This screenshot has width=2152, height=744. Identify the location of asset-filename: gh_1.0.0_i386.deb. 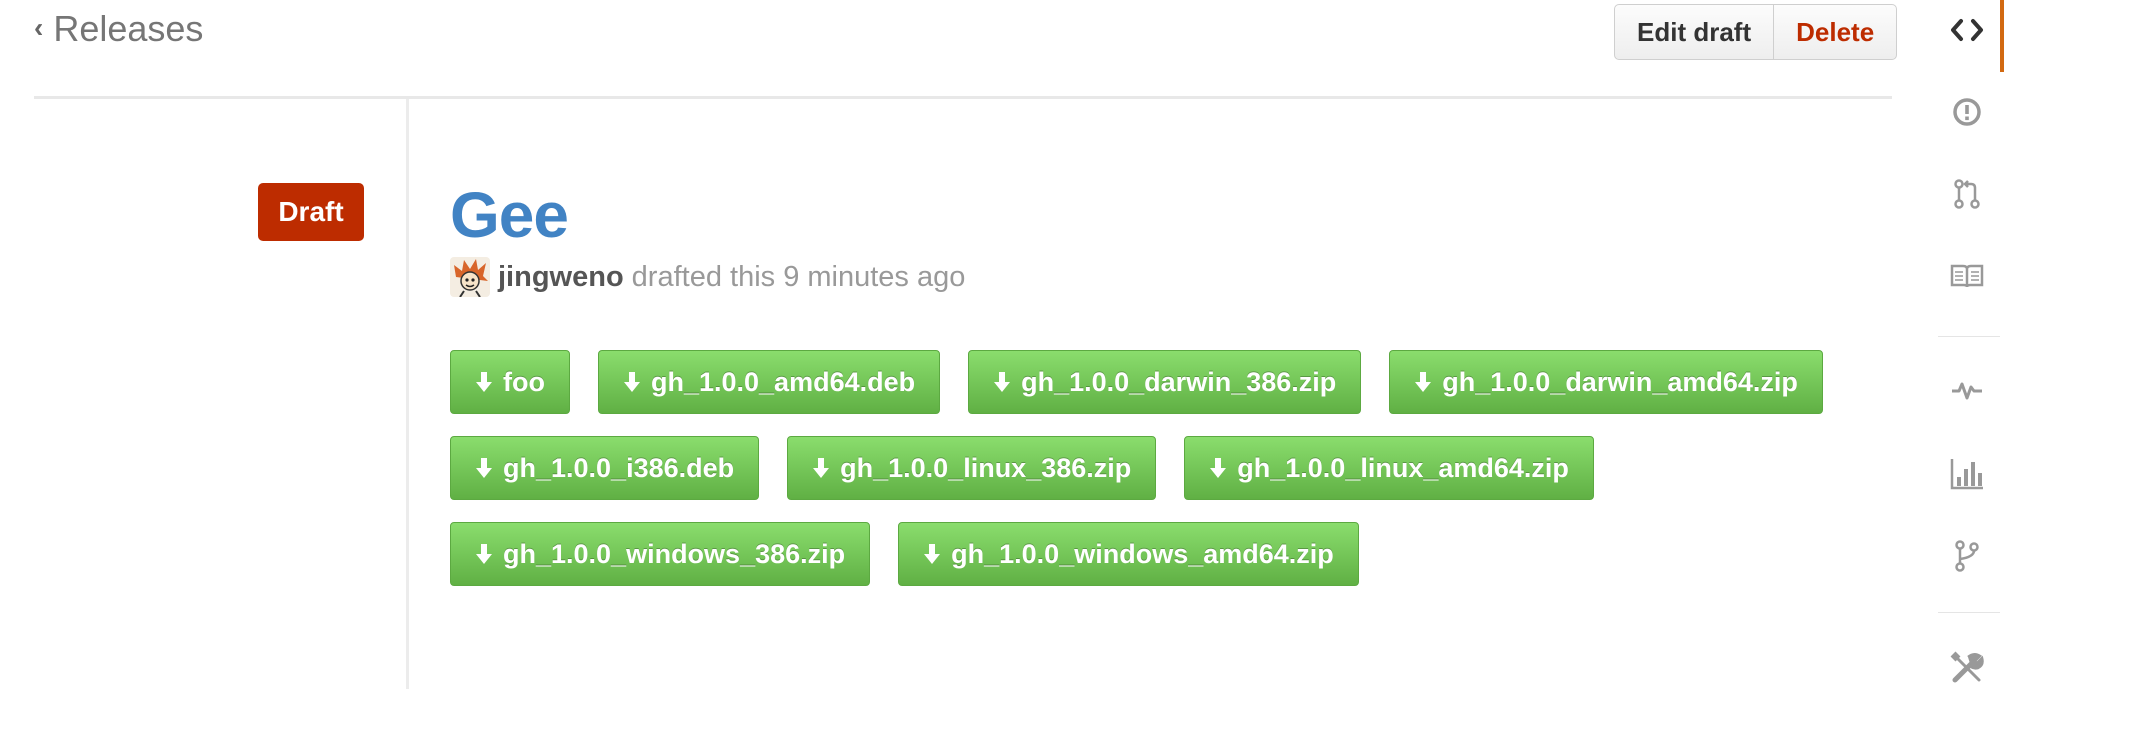
(619, 467).